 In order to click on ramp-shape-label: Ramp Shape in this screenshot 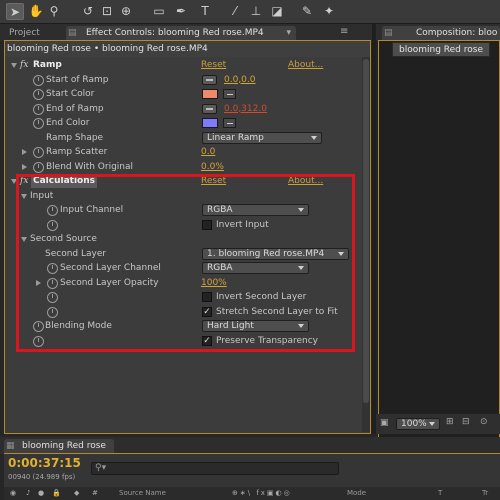, I will do `click(75, 137)`.